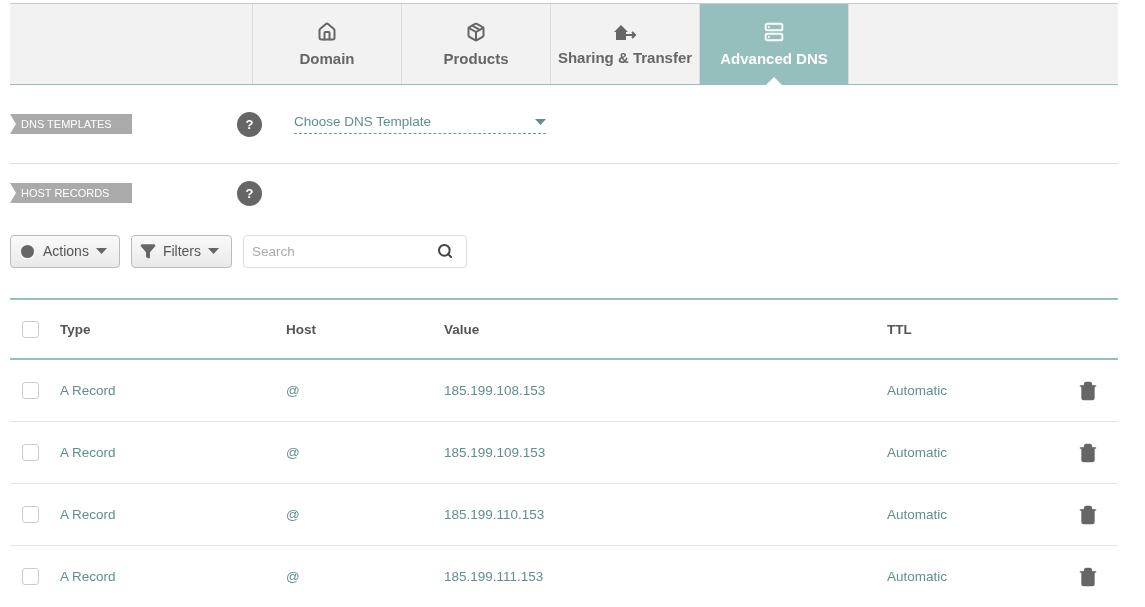  I want to click on search-field: Search, so click(355, 251).